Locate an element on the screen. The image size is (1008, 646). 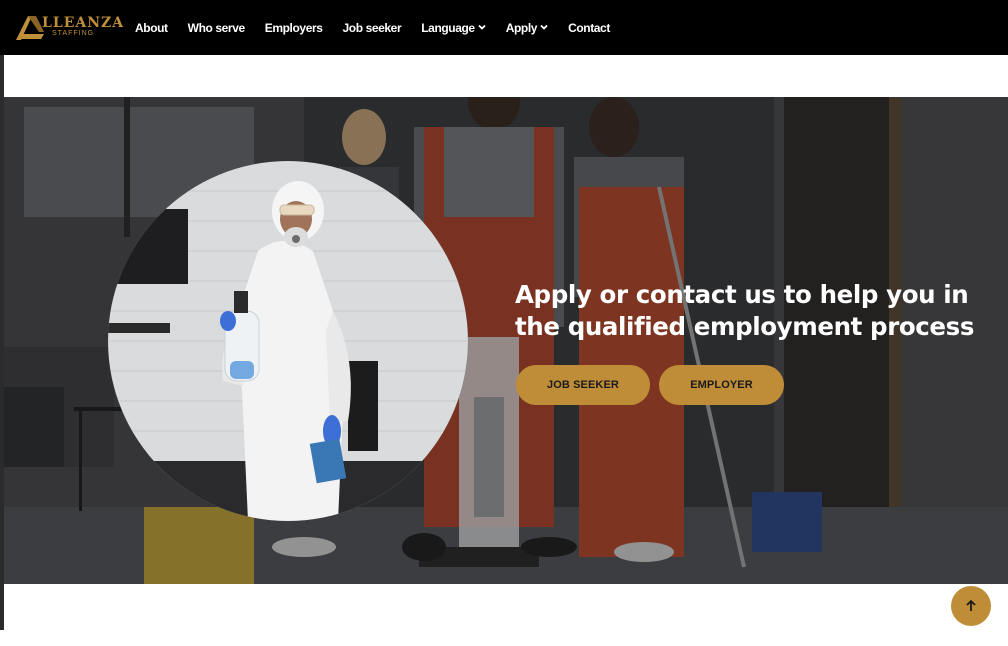
nav-job-seeker: Job seeker is located at coordinates (372, 28).